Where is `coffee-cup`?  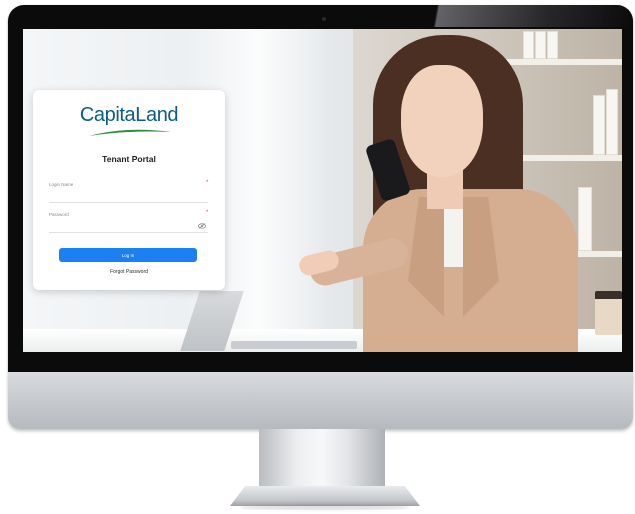
coffee-cup is located at coordinates (608, 313).